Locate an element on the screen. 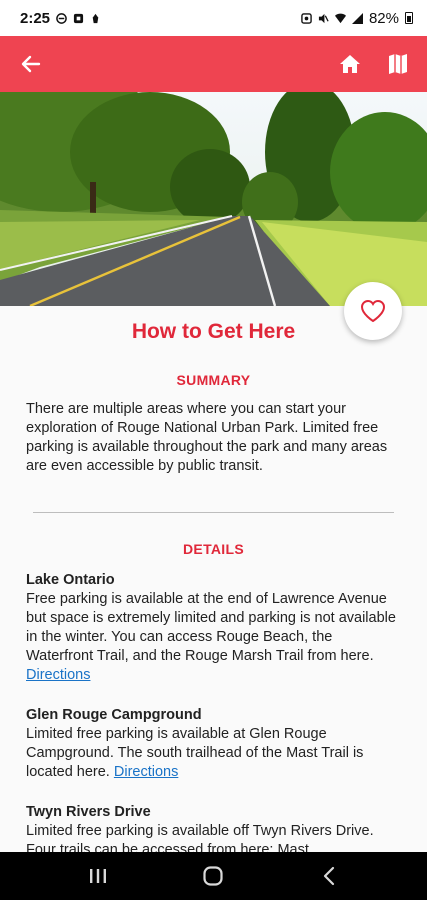 Image resolution: width=427 pixels, height=900 pixels. home-icon is located at coordinates (350, 64).